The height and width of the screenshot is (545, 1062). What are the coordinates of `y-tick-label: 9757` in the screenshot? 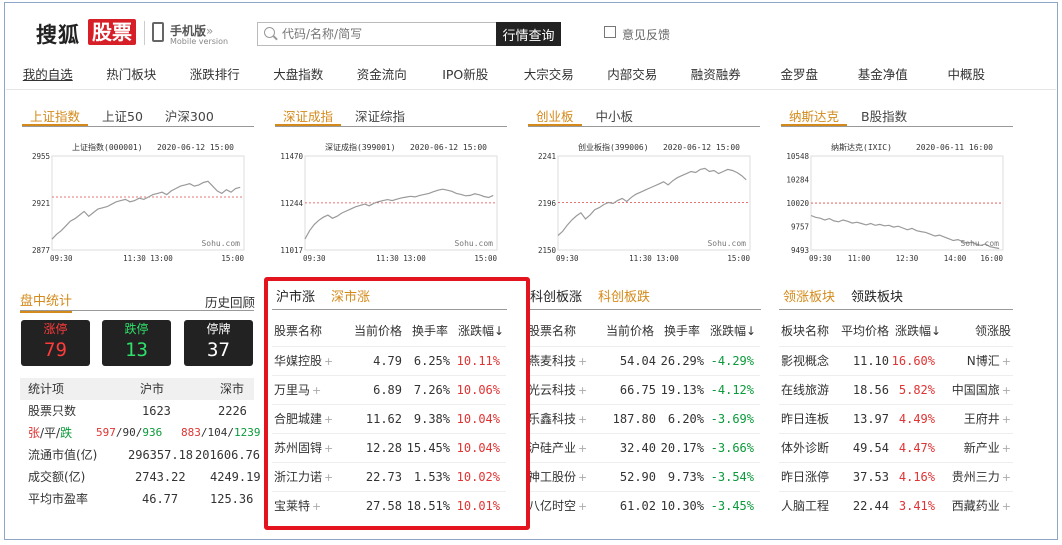 It's located at (800, 227).